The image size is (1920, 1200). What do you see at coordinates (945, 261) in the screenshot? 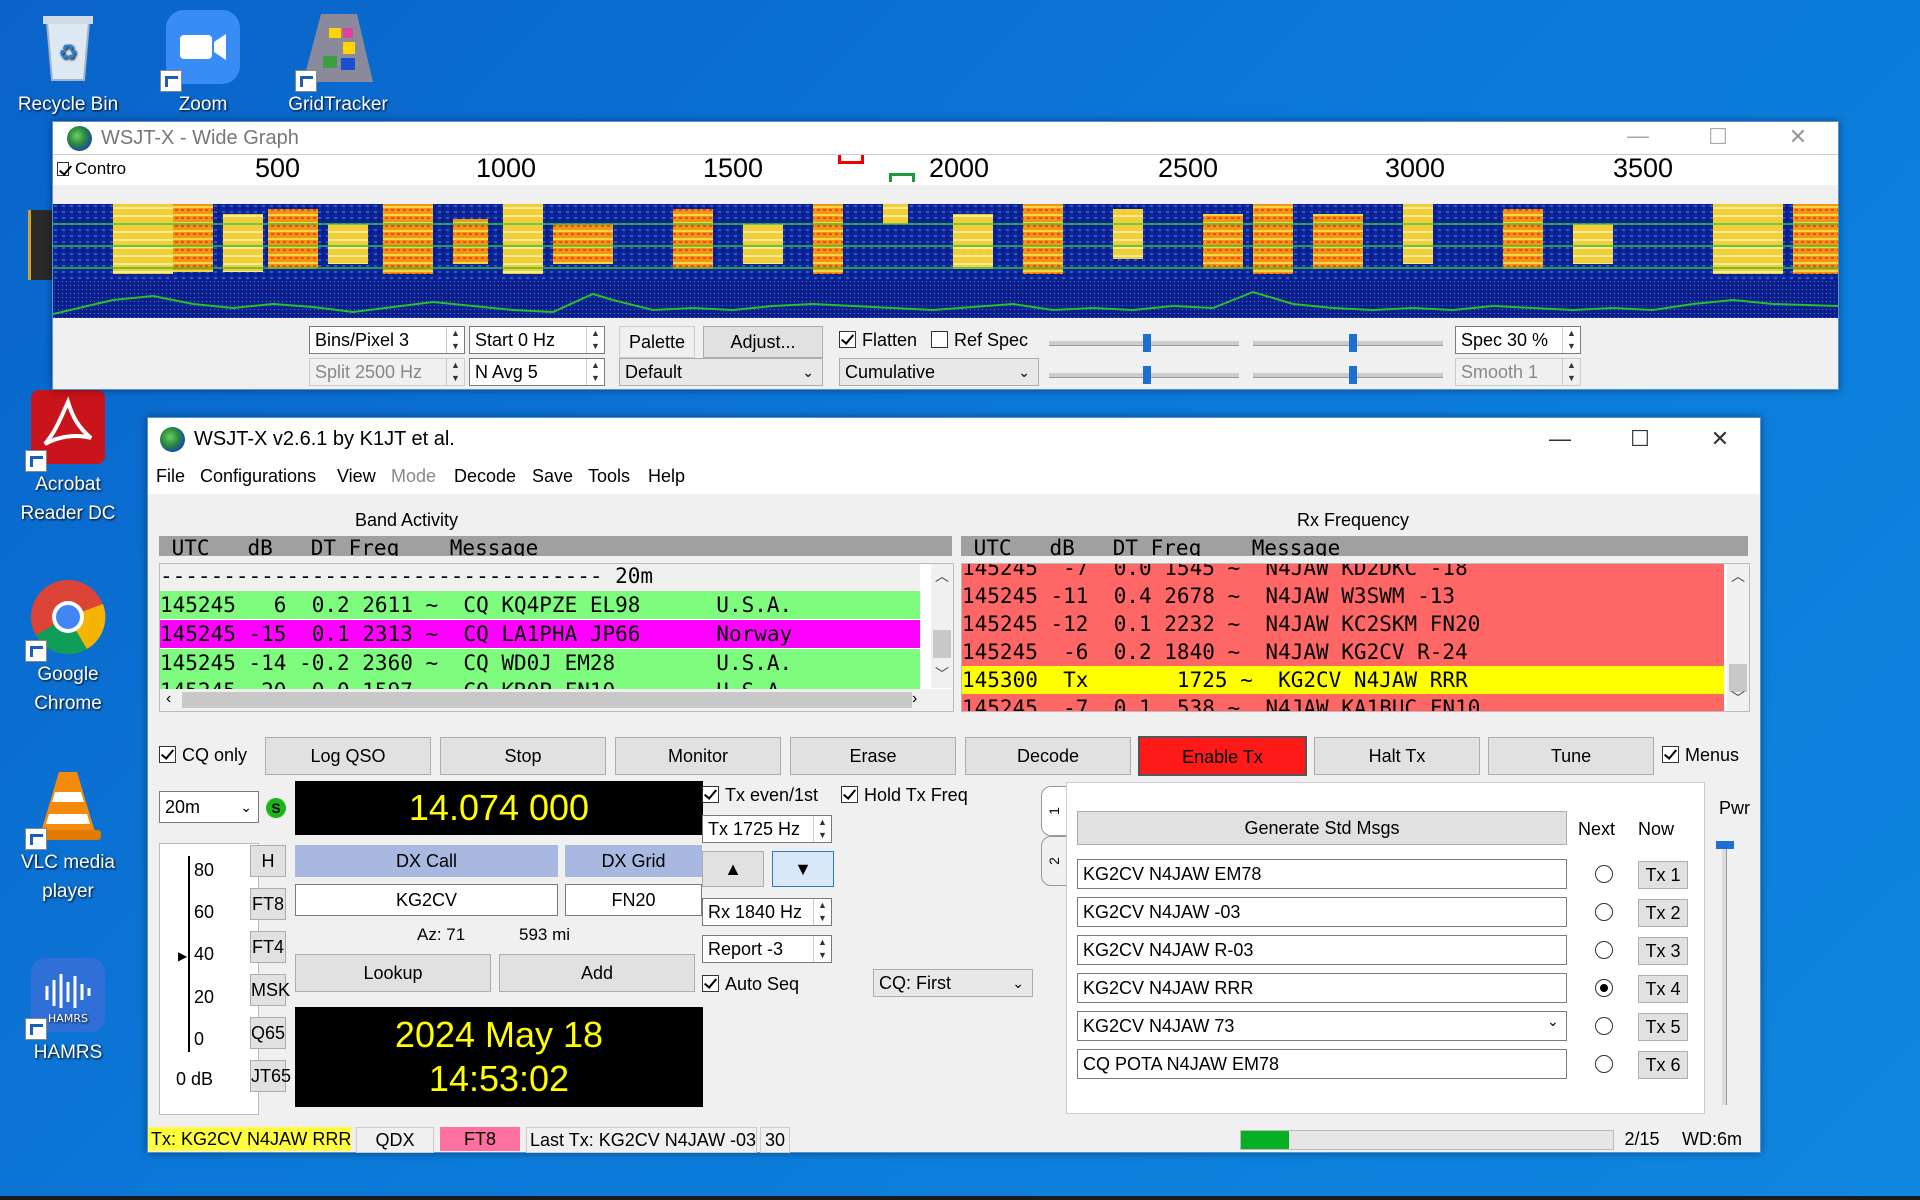
I see `waterfall-display` at bounding box center [945, 261].